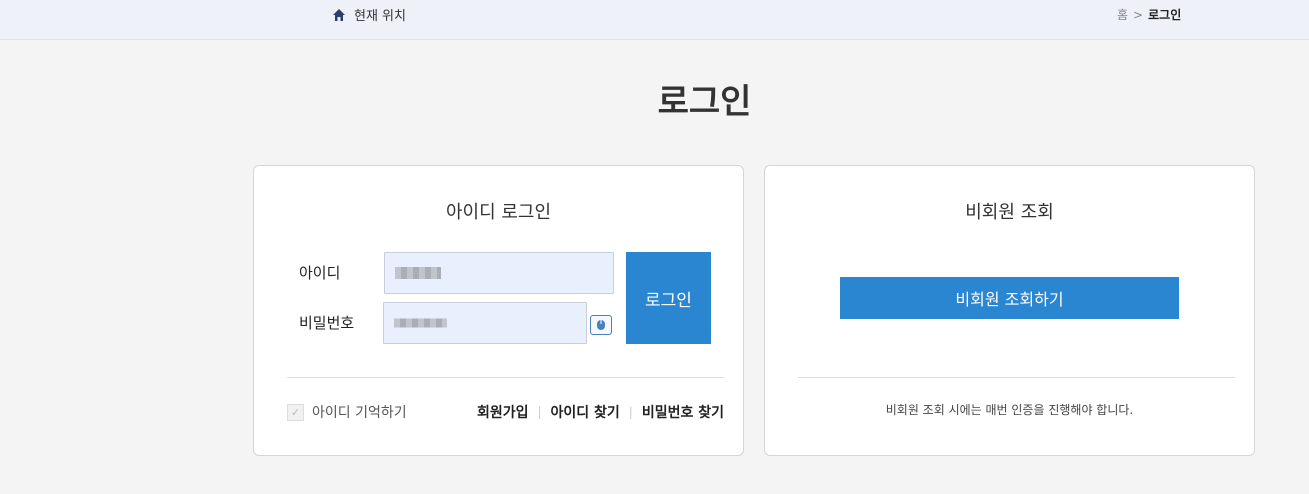  I want to click on id-input, so click(499, 273).